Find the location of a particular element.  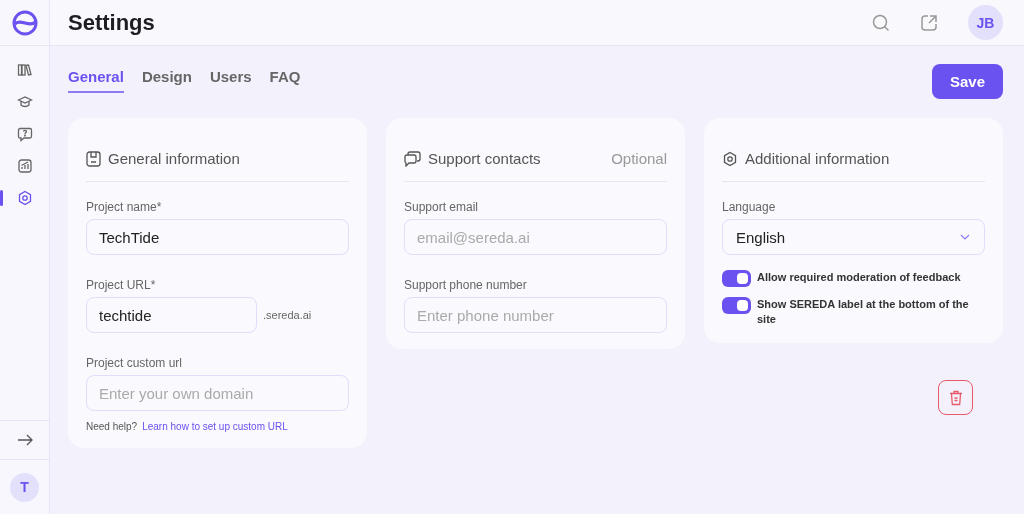

tab: General is located at coordinates (96, 80).